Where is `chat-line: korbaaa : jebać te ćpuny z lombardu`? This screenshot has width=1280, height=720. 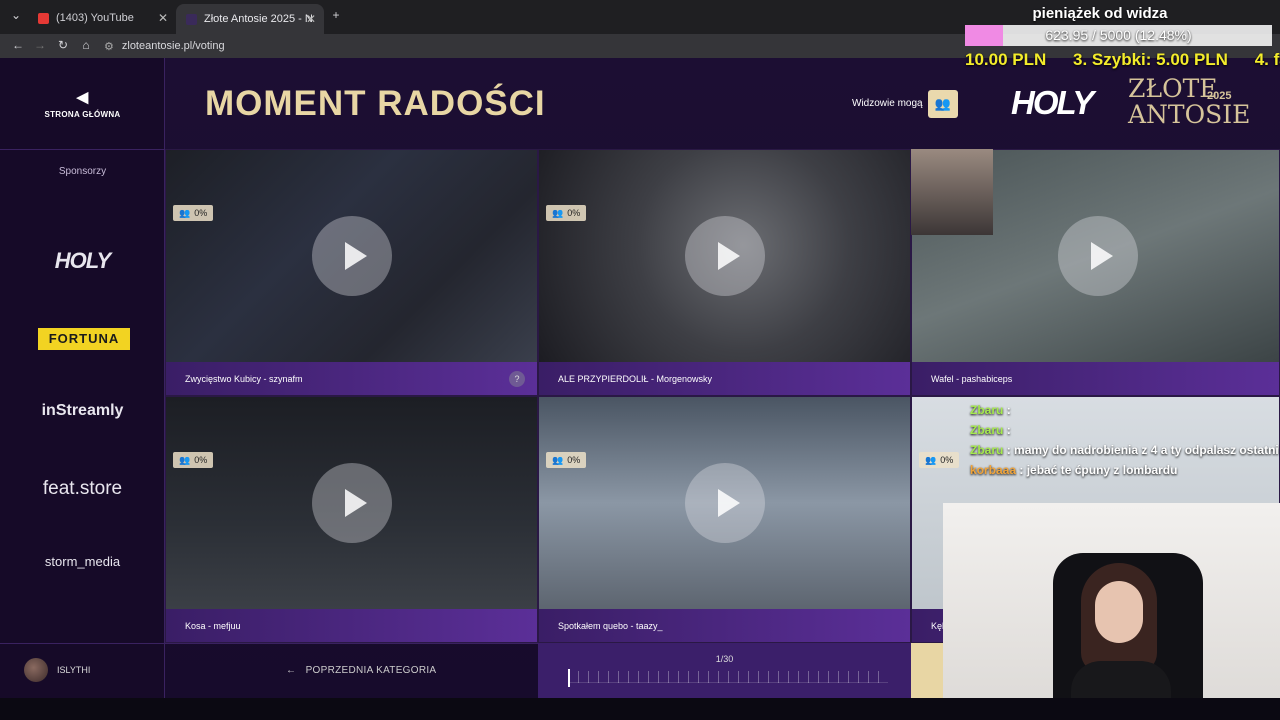 chat-line: korbaaa : jebać te ćpuny z lombardu is located at coordinates (1125, 470).